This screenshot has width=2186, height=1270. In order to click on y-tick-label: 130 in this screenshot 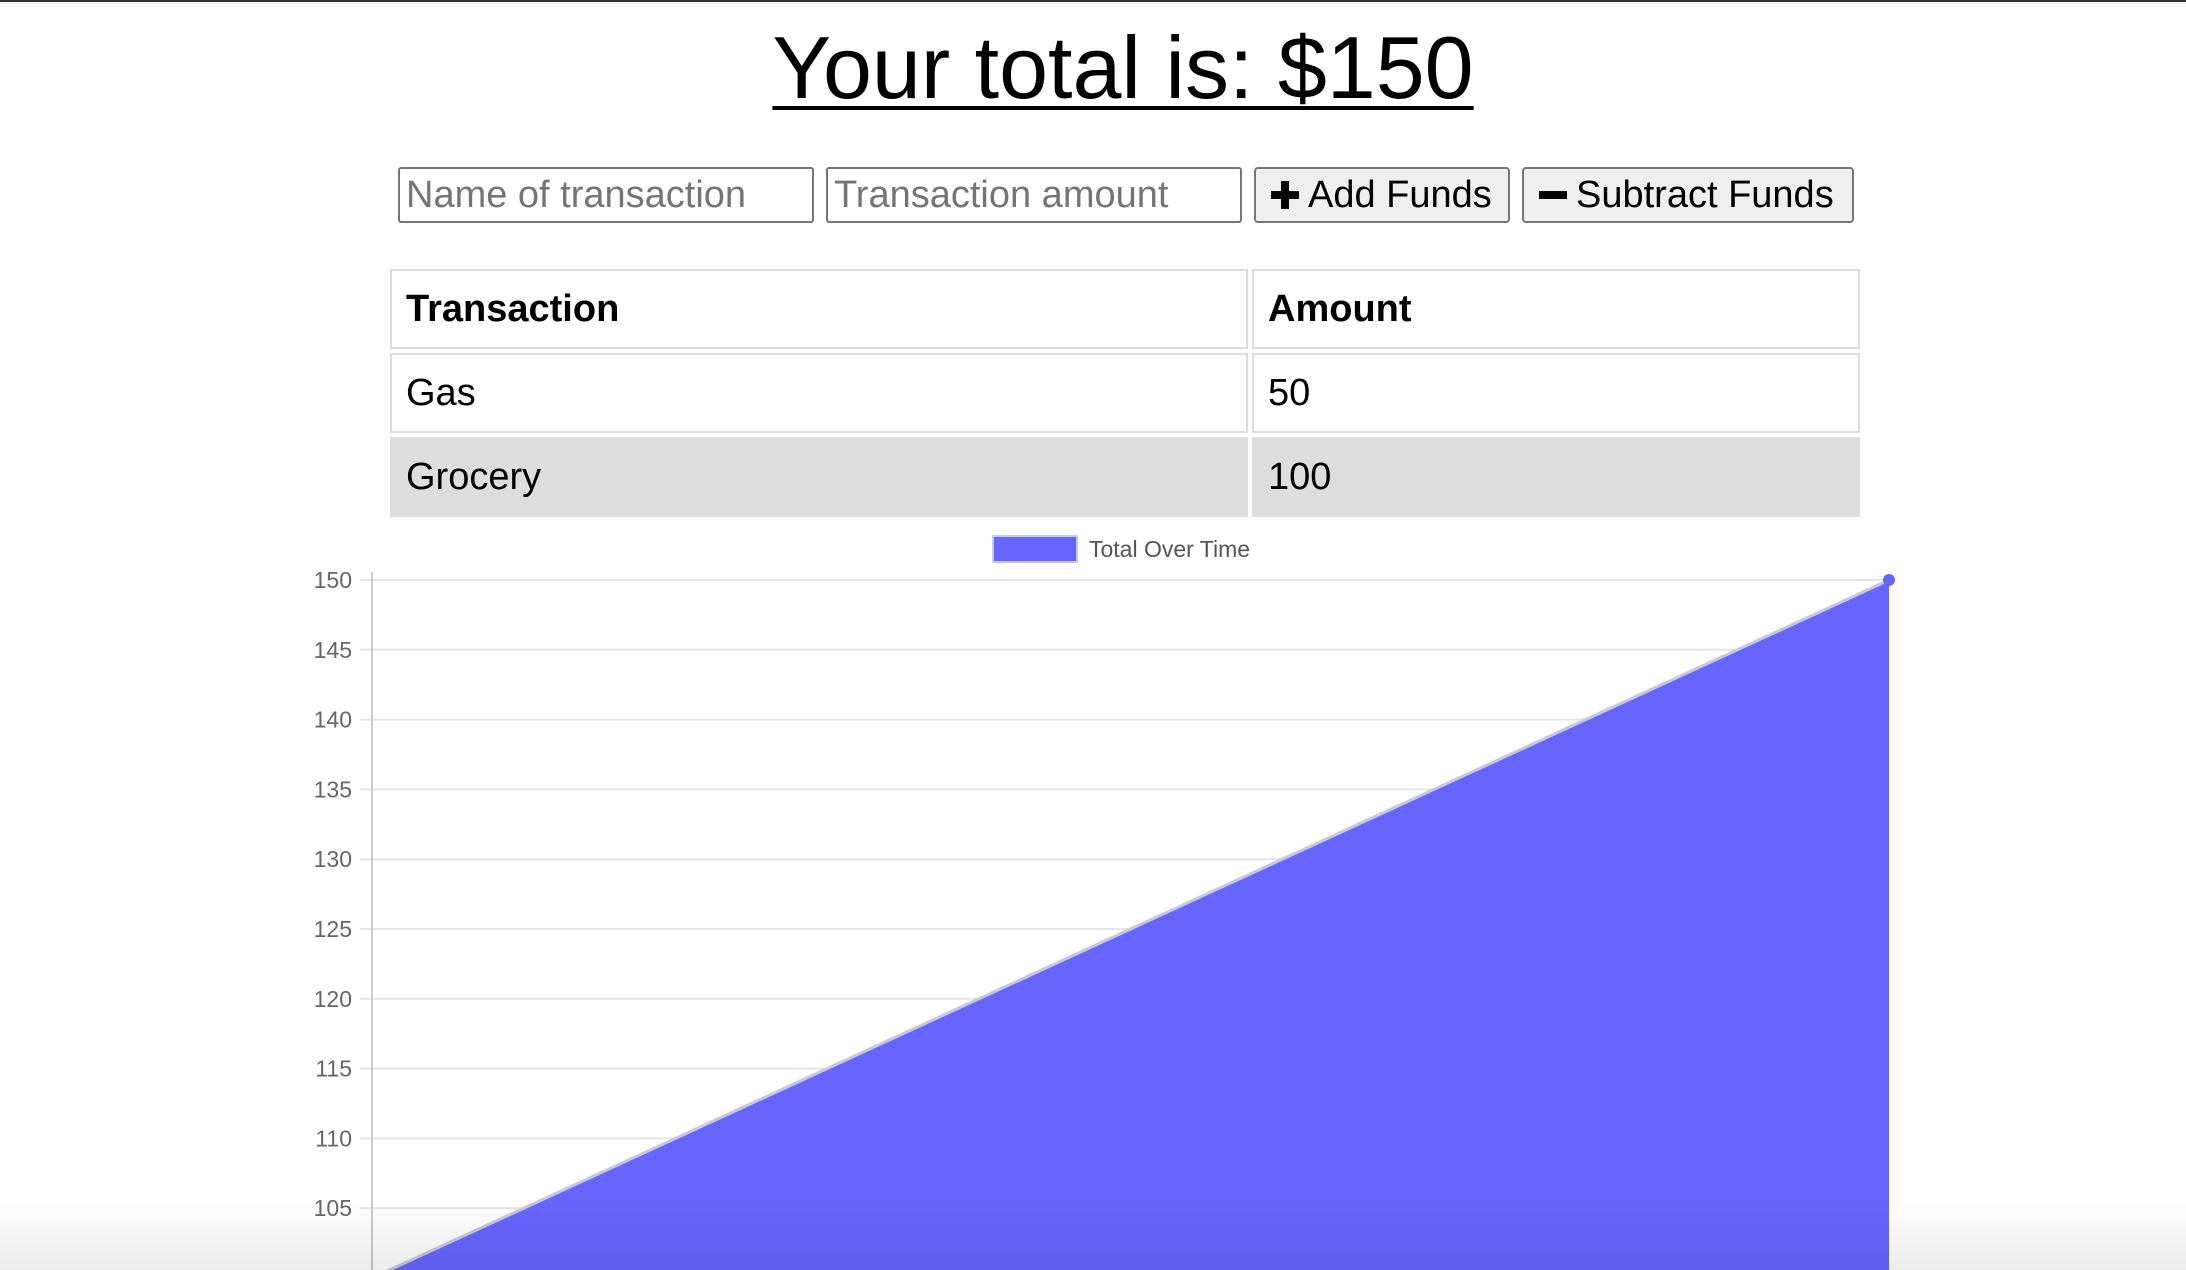, I will do `click(333, 859)`.